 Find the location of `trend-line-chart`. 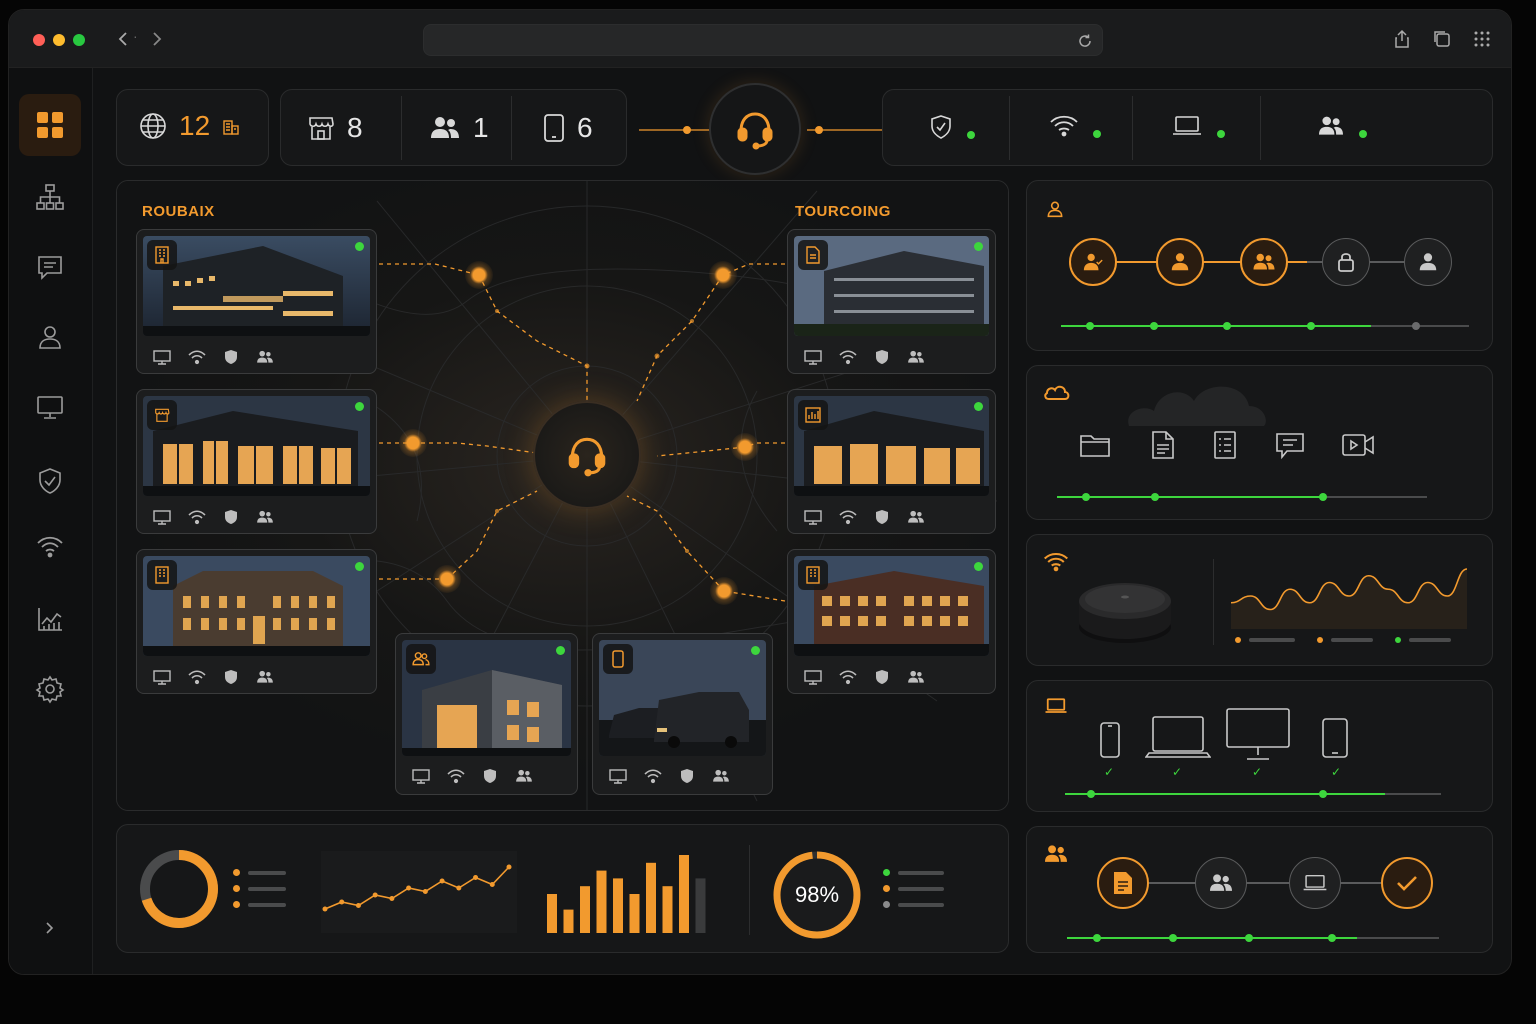

trend-line-chart is located at coordinates (419, 892).